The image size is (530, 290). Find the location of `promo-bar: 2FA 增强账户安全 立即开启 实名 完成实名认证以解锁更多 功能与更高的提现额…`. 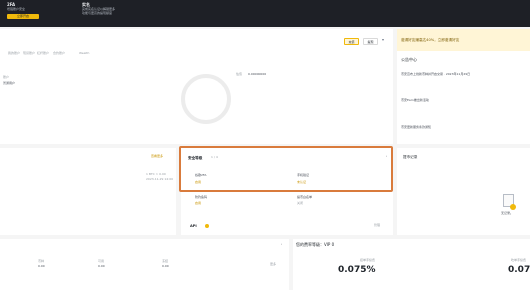

promo-bar: 2FA 增强账户安全 立即开启 实名 完成实名认证以解锁更多 功能与更高的提现额… is located at coordinates (265, 13).